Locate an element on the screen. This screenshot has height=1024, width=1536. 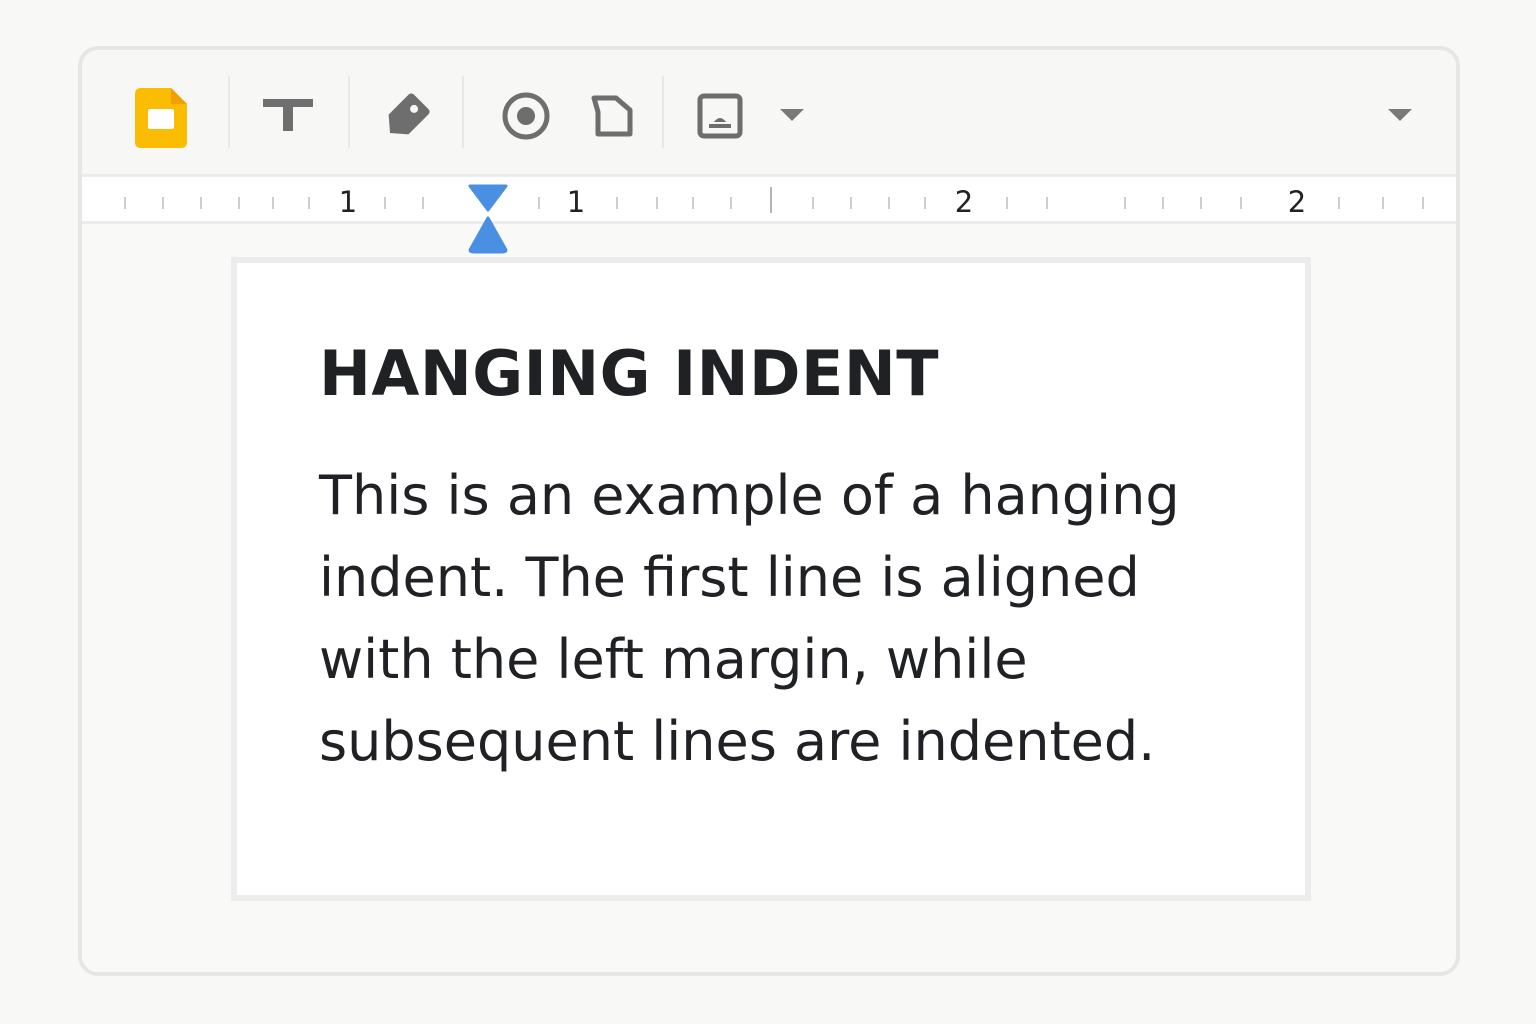
first-line-indent-marker is located at coordinates (488, 198).